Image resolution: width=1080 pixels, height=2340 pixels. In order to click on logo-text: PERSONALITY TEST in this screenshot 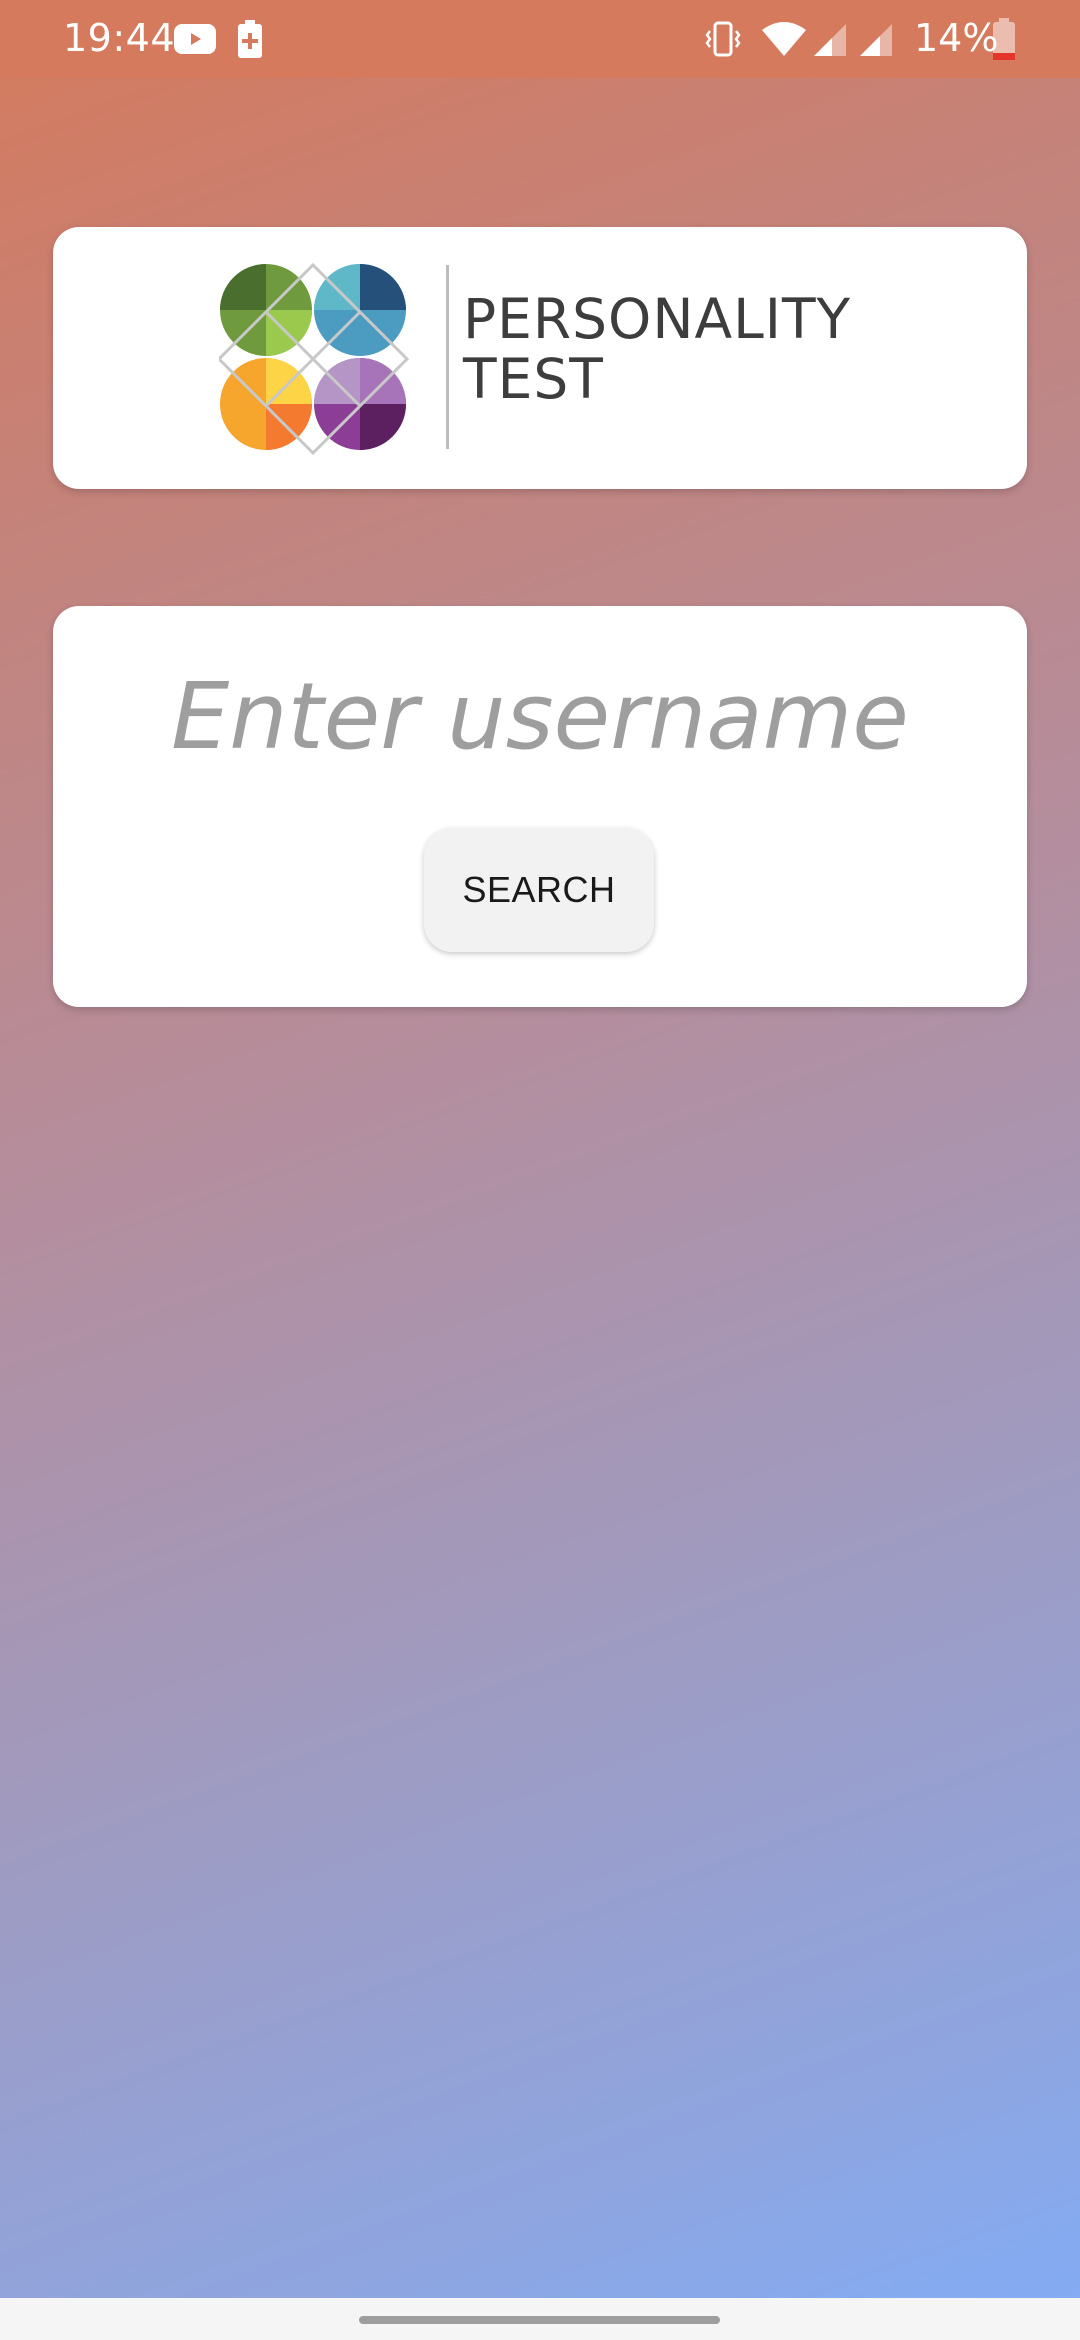, I will do `click(657, 349)`.